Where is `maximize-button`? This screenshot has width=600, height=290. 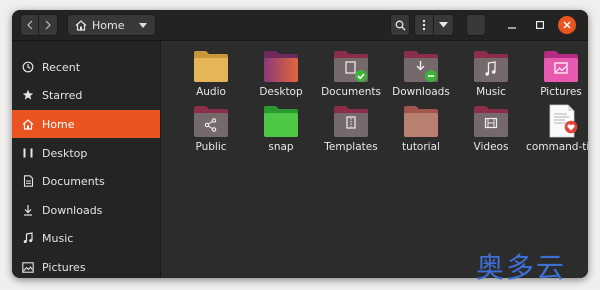 maximize-button is located at coordinates (540, 25).